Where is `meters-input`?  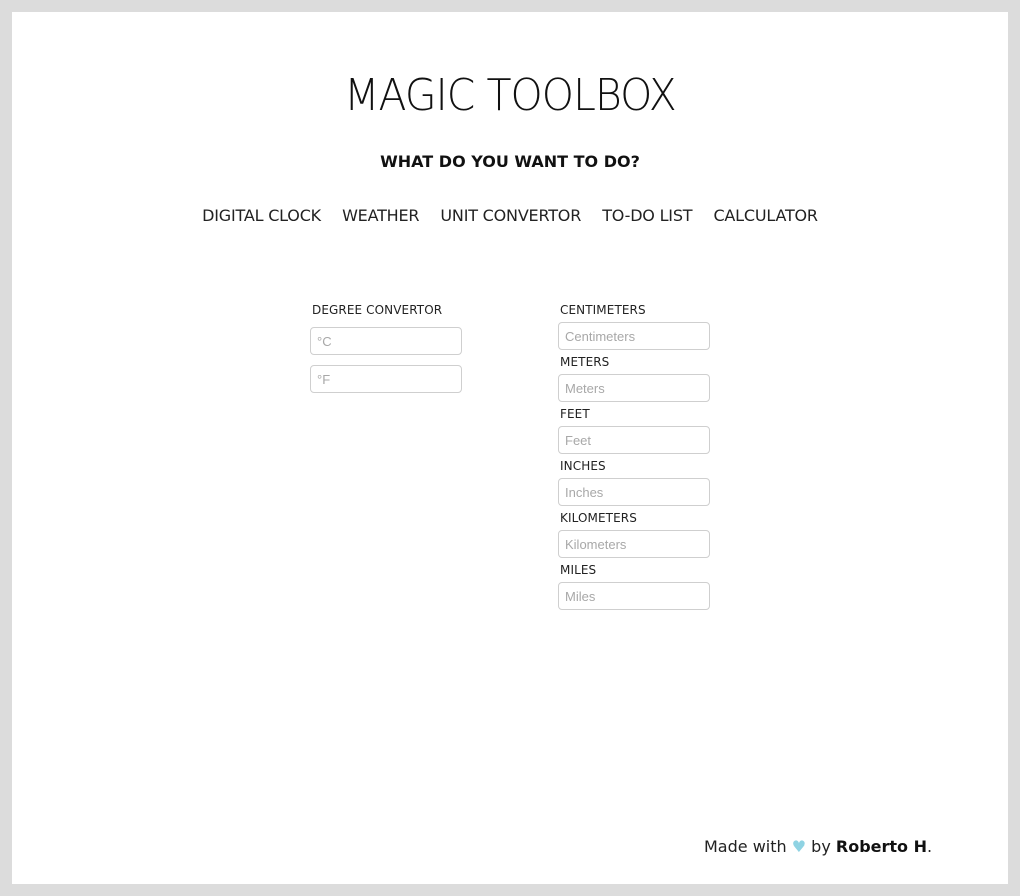
meters-input is located at coordinates (634, 388).